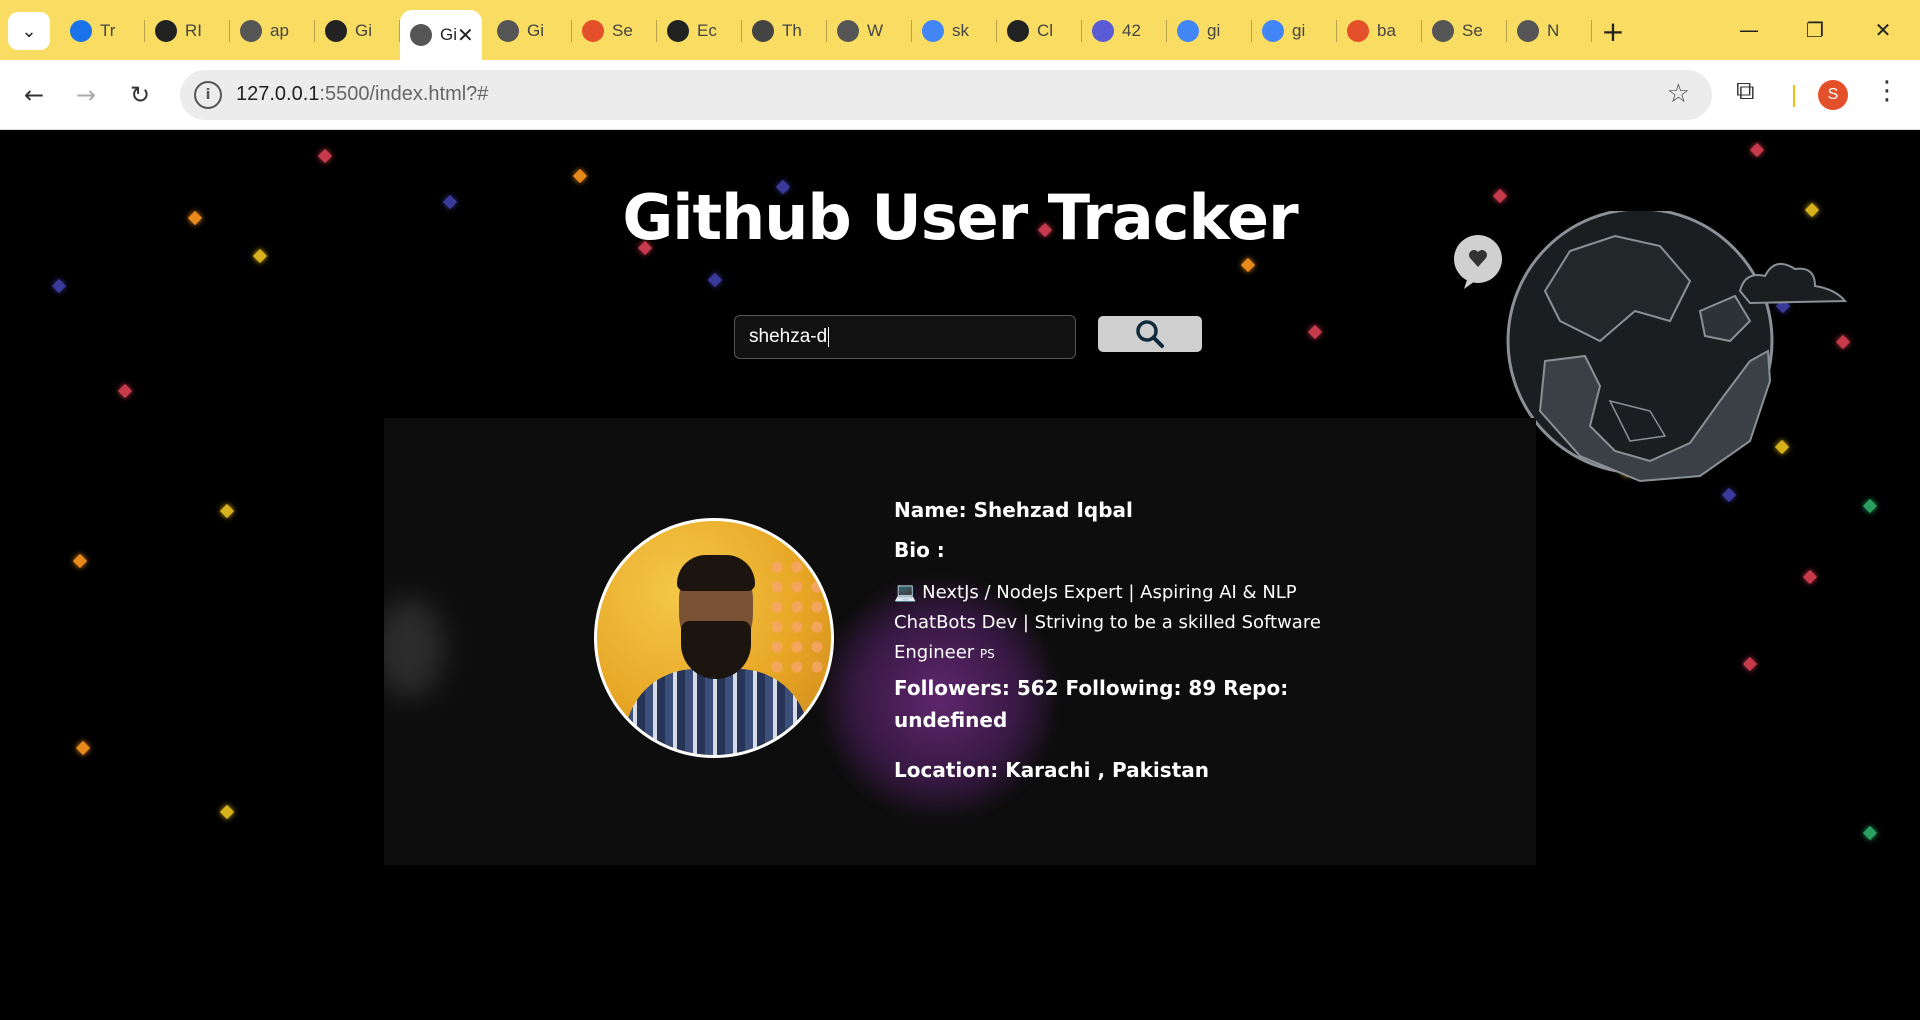  I want to click on asterisk-icon, so click(1358, 31).